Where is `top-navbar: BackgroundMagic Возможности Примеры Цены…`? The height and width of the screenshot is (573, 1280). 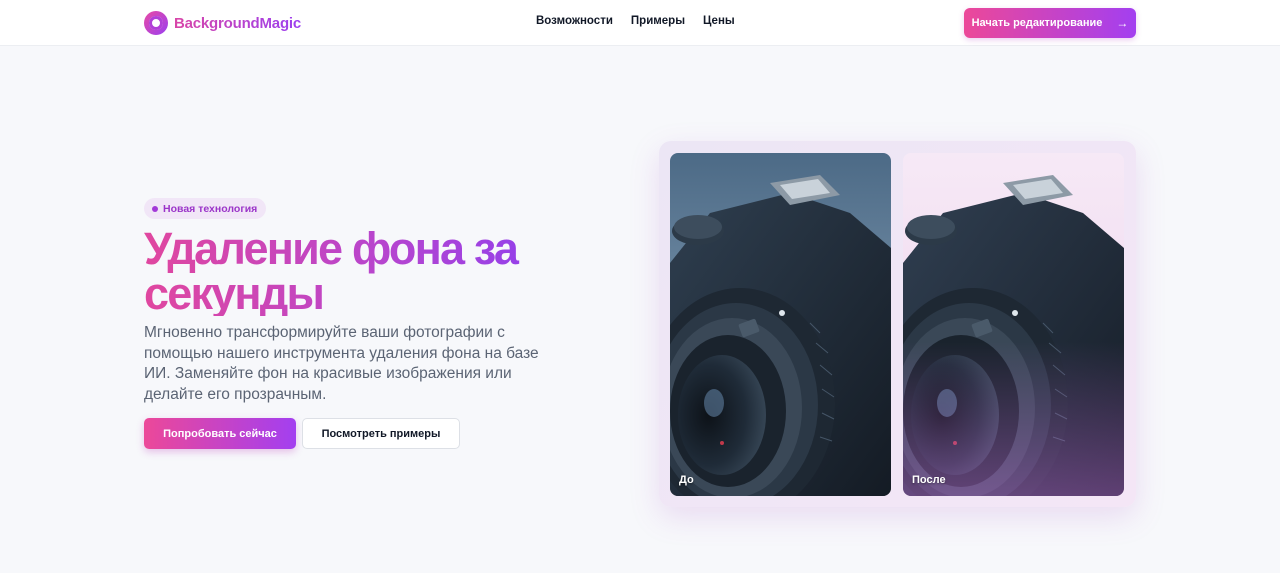 top-navbar: BackgroundMagic Возможности Примеры Цены… is located at coordinates (640, 23).